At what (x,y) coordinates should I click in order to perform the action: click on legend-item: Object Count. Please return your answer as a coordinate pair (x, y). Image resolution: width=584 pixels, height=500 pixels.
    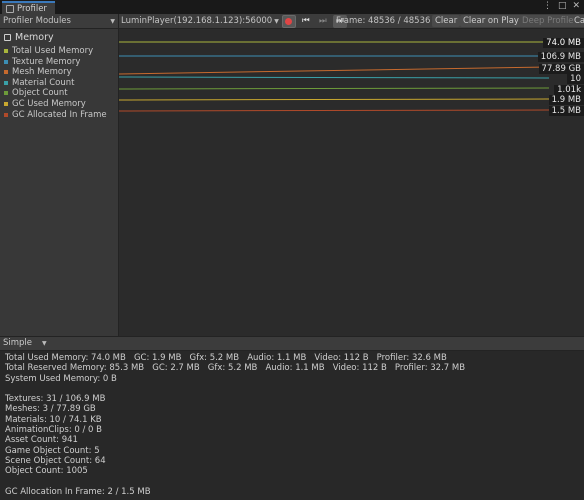
    Looking at the image, I should click on (36, 93).